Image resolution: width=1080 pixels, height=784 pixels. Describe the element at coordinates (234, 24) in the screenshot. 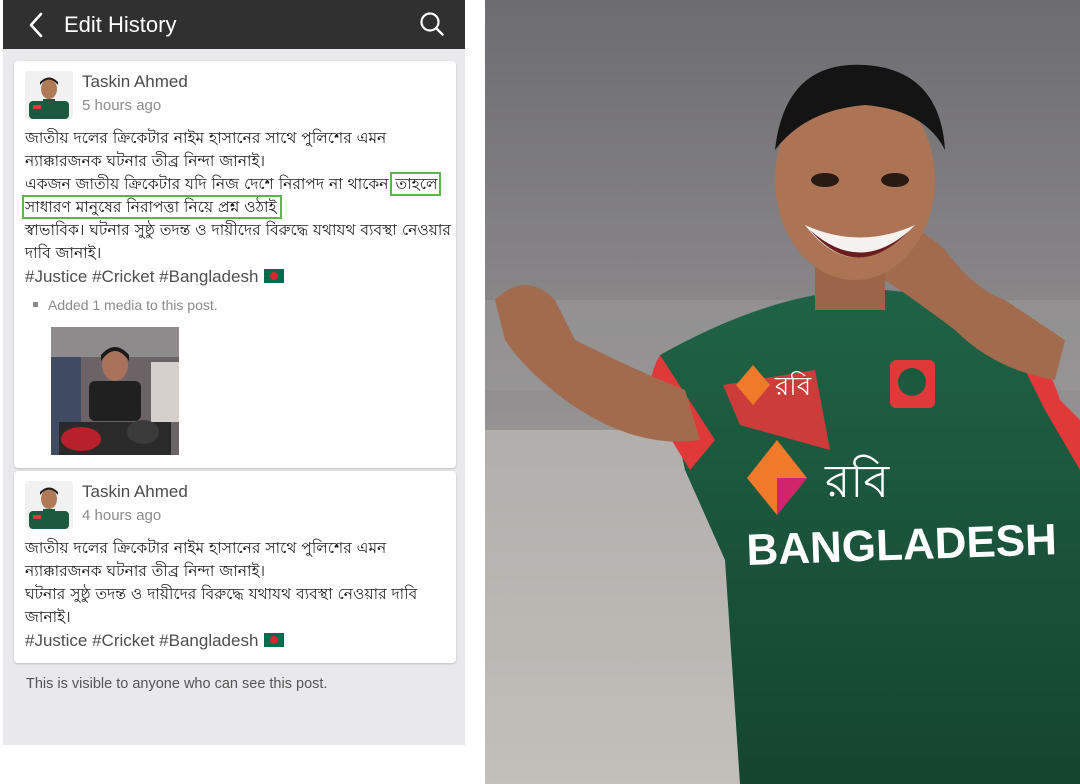

I see `top-app-bar: Edit History` at that location.